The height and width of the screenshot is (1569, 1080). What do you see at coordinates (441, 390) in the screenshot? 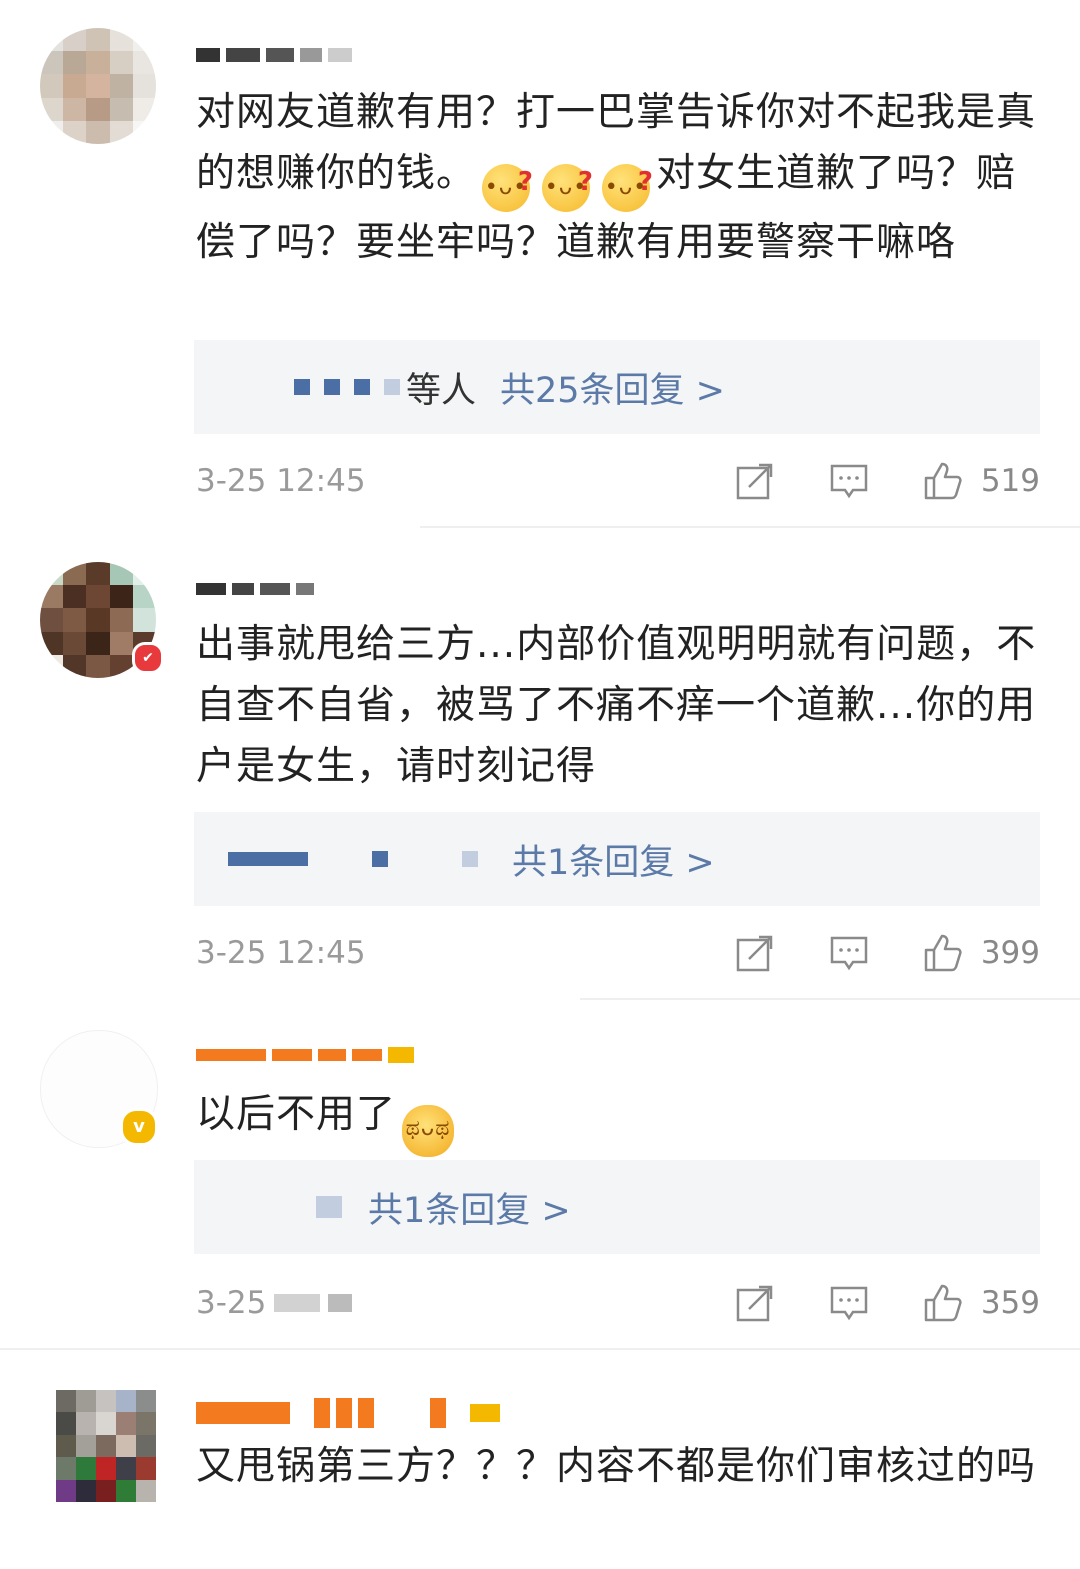
I see `reply-etc-label: 等人` at bounding box center [441, 390].